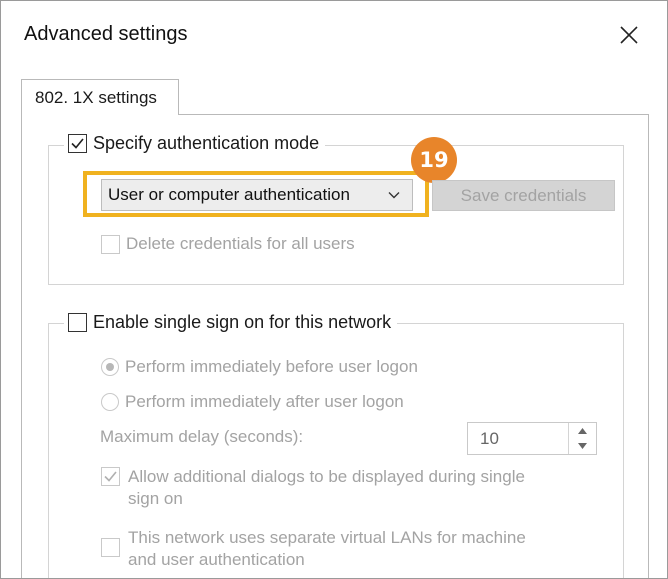 Image resolution: width=668 pixels, height=579 pixels. I want to click on radio-before-logon-row: Perform immediately before user logon, so click(259, 367).